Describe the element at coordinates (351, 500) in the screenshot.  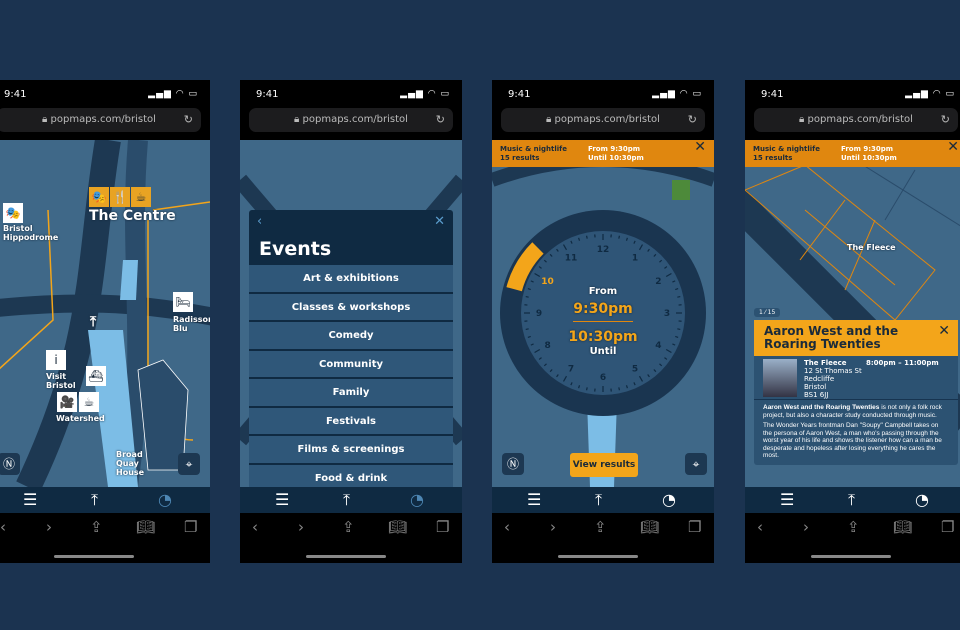
I see `app-nav: ☰ ⤒ ◔` at that location.